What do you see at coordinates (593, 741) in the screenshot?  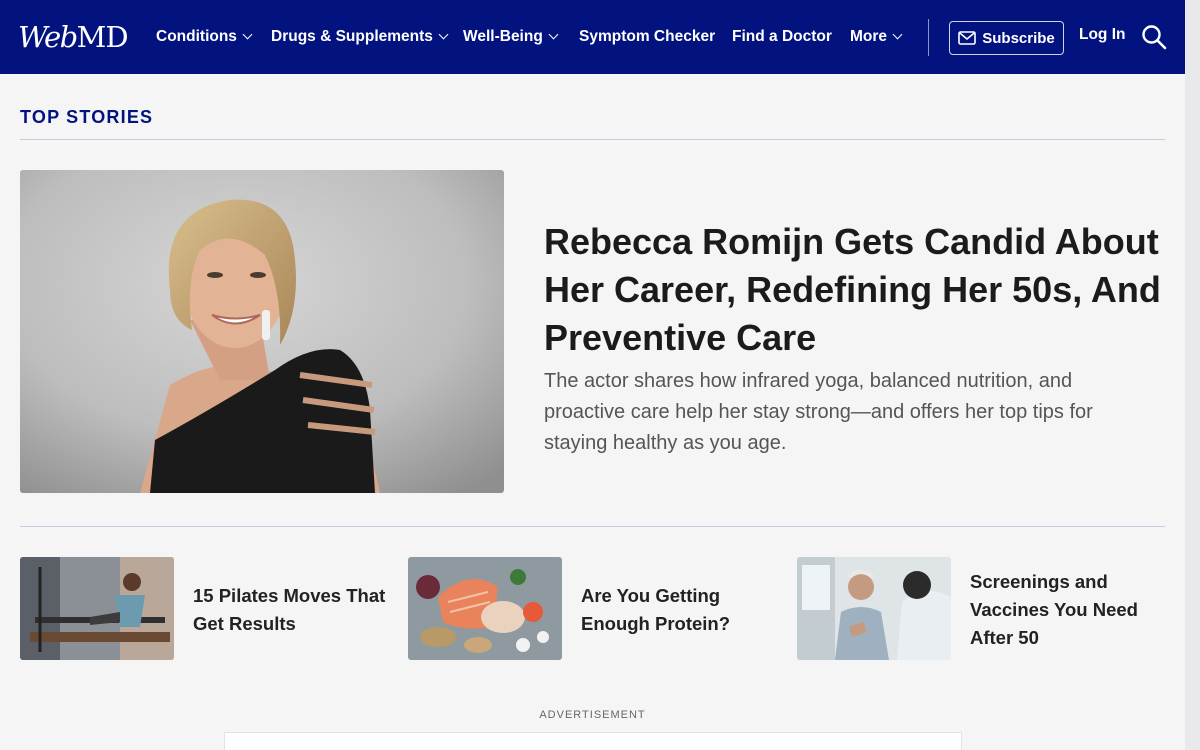 I see `advertisement-slot` at bounding box center [593, 741].